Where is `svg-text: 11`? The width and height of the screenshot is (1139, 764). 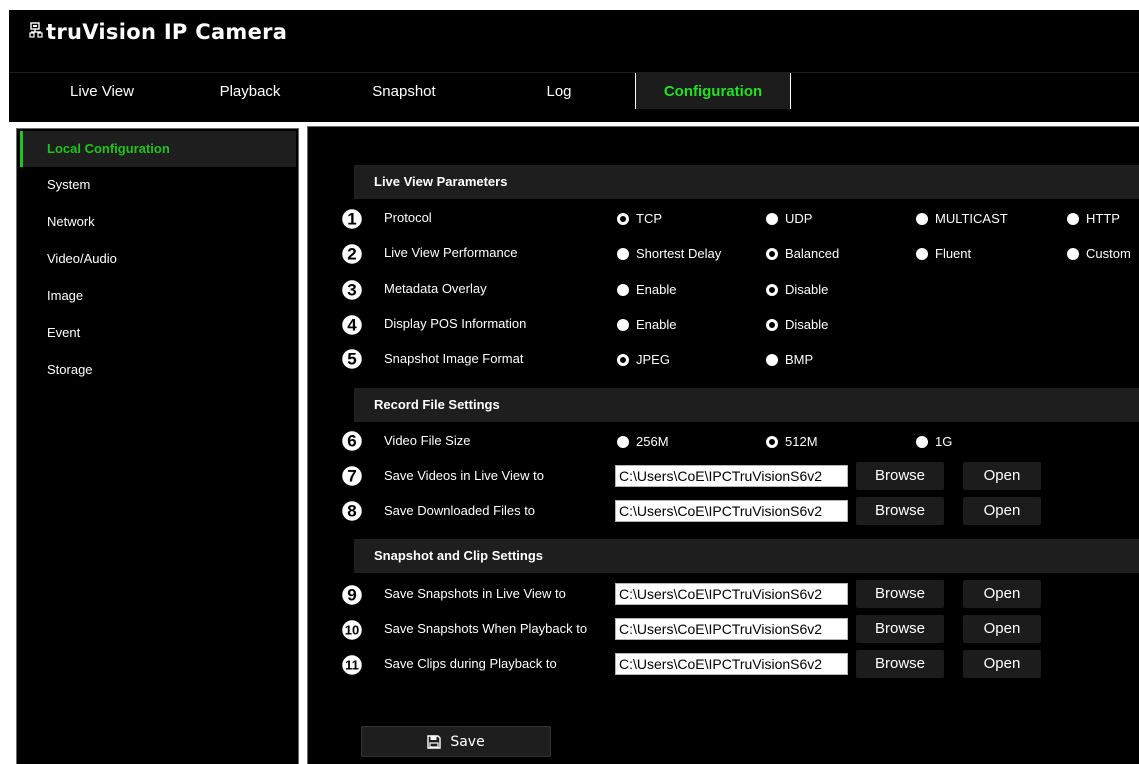 svg-text: 11 is located at coordinates (352, 665).